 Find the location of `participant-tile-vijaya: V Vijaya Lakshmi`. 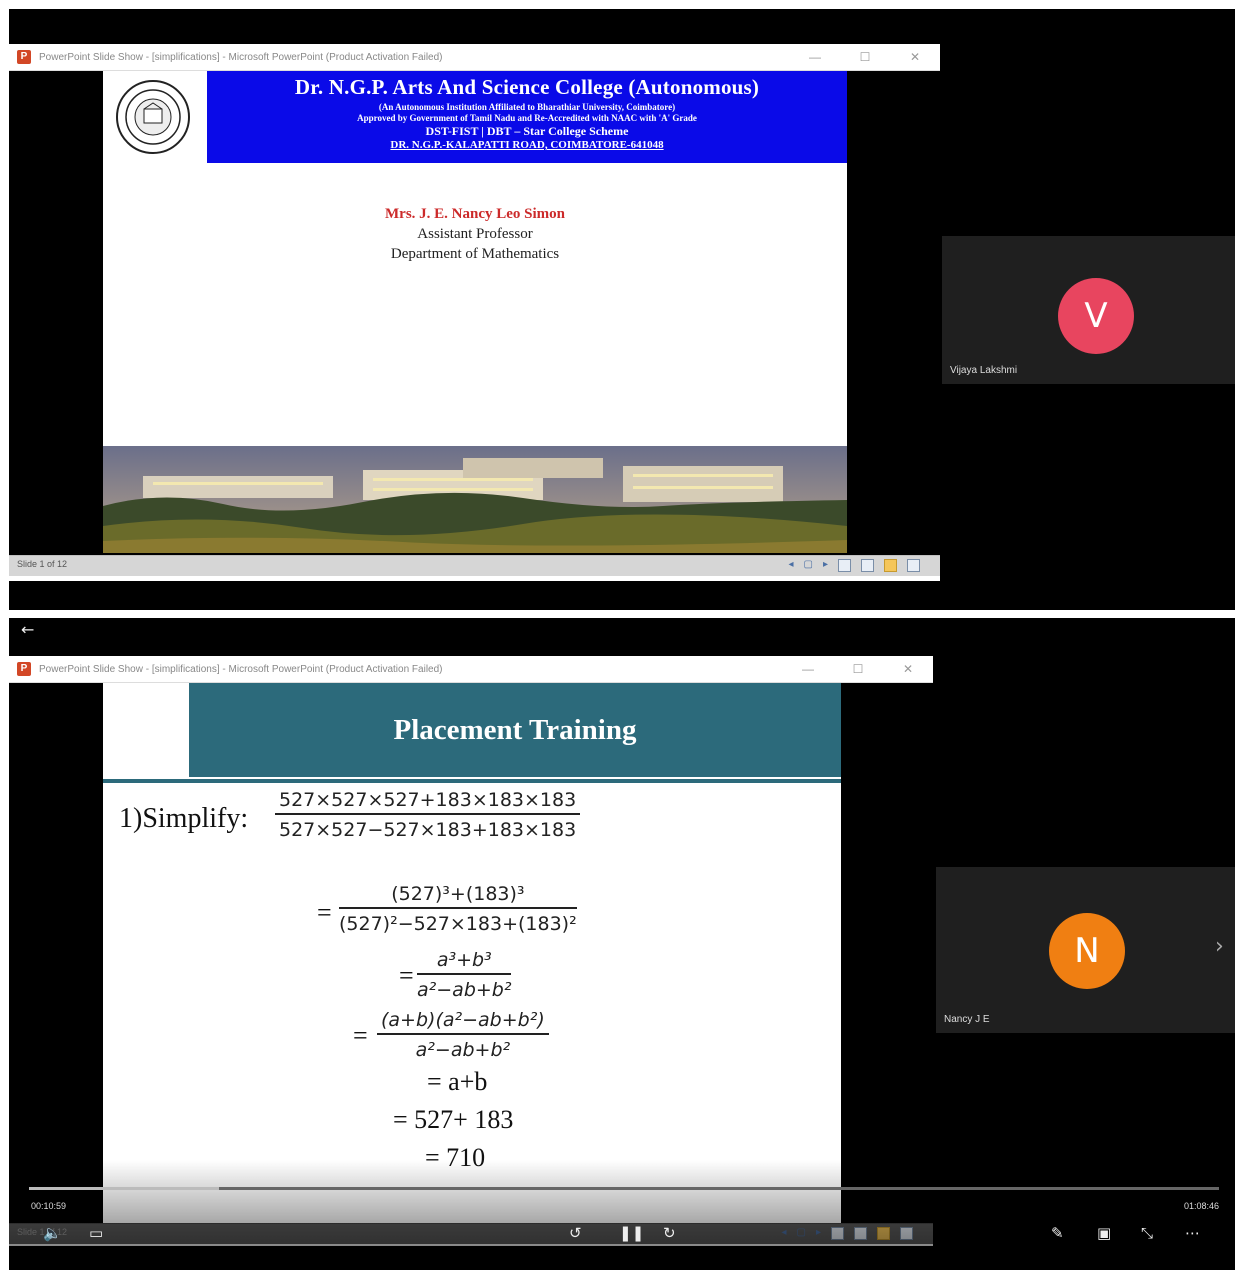

participant-tile-vijaya: V Vijaya Lakshmi is located at coordinates (1088, 310).